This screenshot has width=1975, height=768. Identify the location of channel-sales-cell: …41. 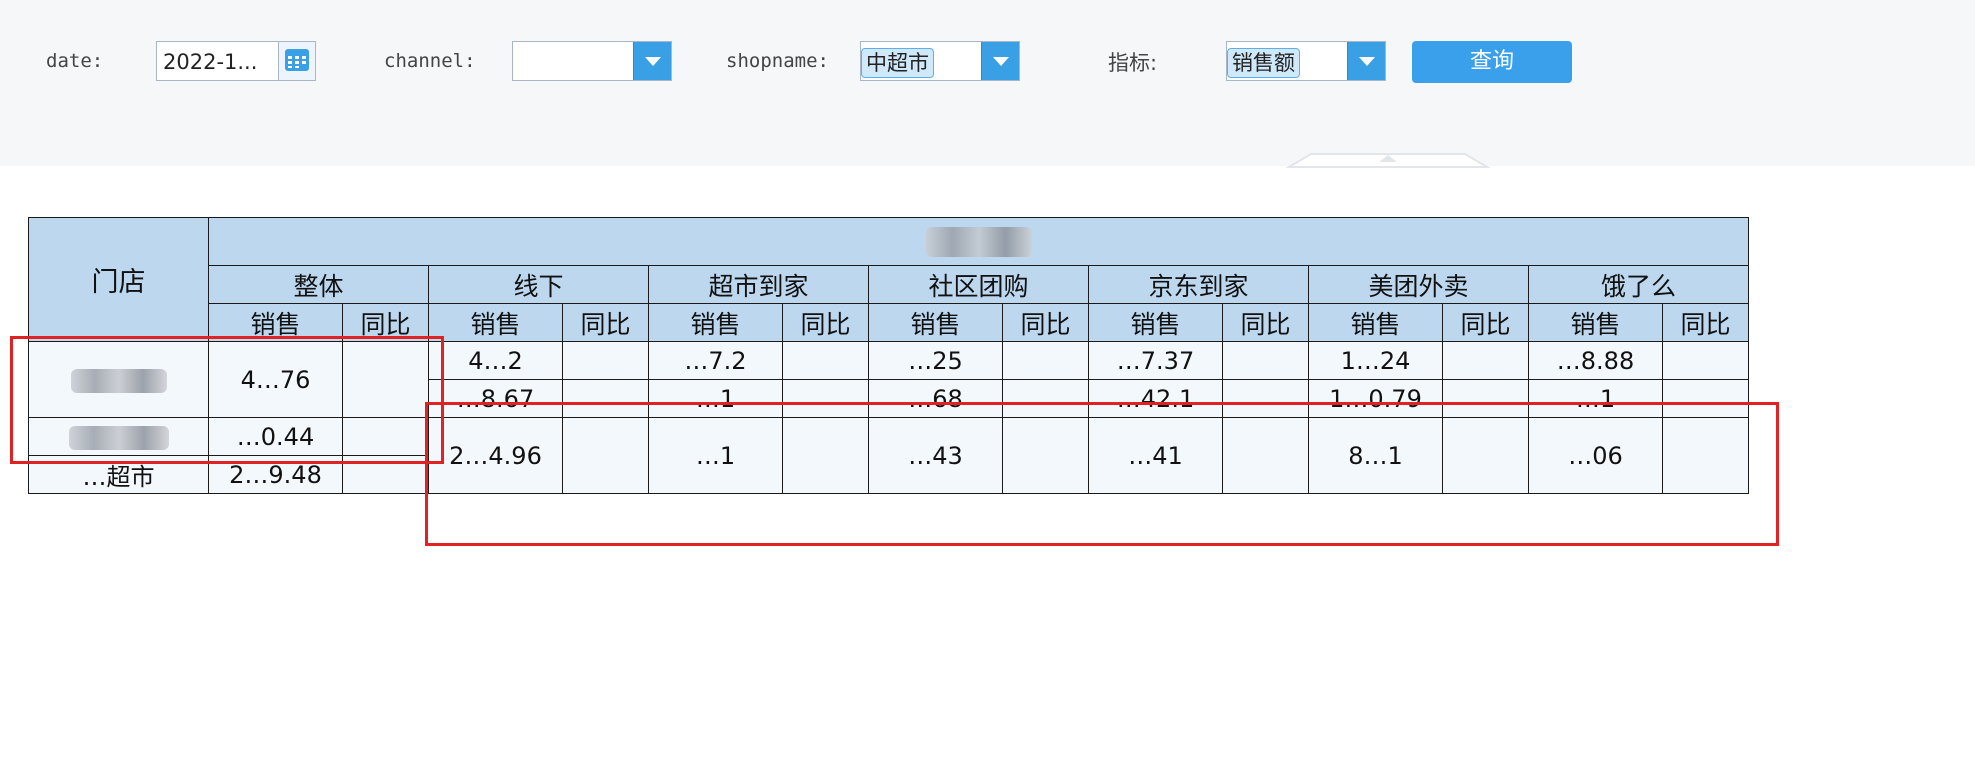
(1155, 455).